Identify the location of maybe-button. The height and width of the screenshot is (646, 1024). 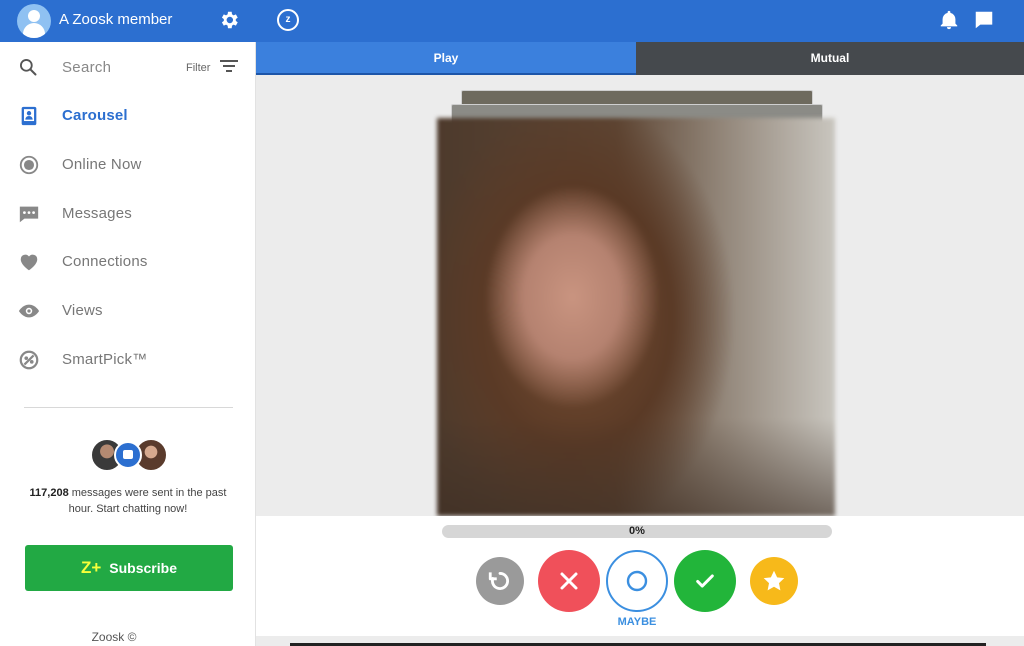
(637, 581).